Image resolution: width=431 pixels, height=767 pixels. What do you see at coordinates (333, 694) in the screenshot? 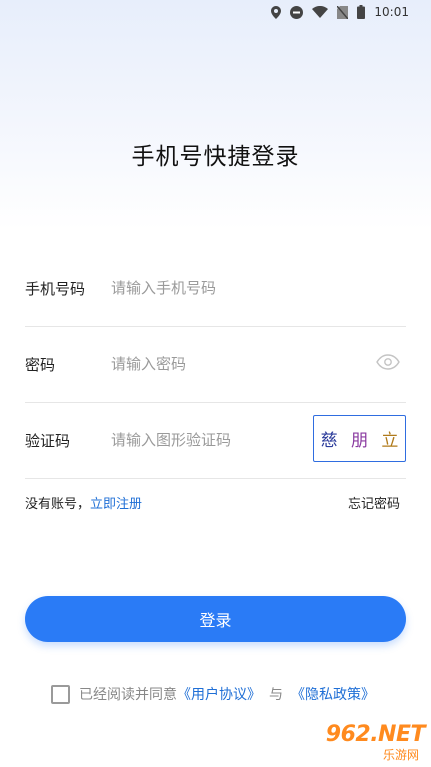
I see `privacy-policy-link: 《隐私政策》` at bounding box center [333, 694].